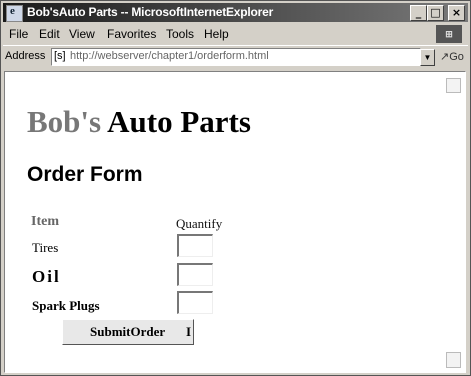 The height and width of the screenshot is (376, 471). I want to click on tires-quantity-input, so click(195, 245).